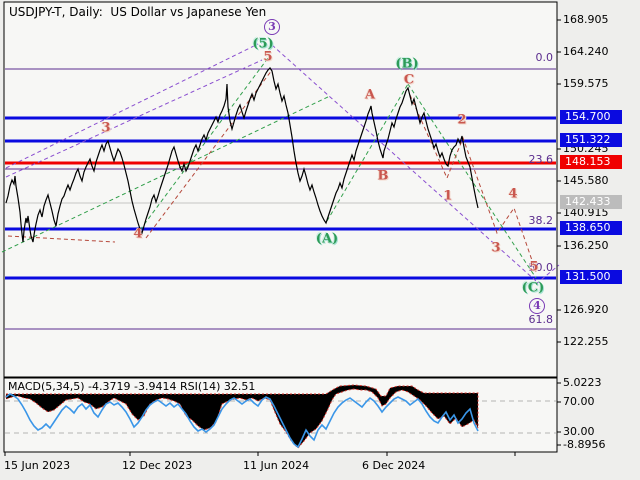 This screenshot has width=640, height=480. I want to click on price-level-badge: 148.153, so click(591, 162).